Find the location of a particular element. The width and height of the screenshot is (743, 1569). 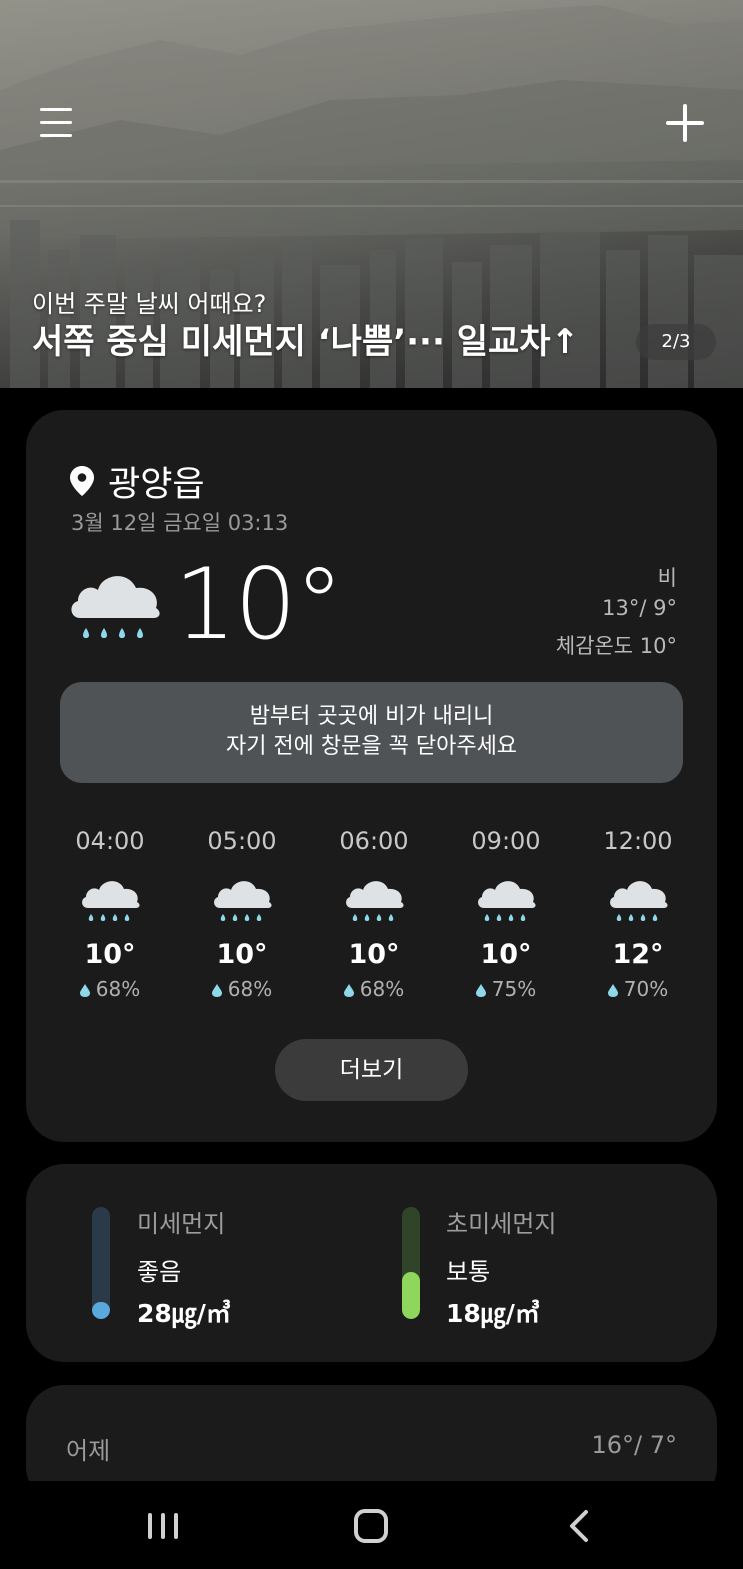

current-temperature: 10° is located at coordinates (259, 605).